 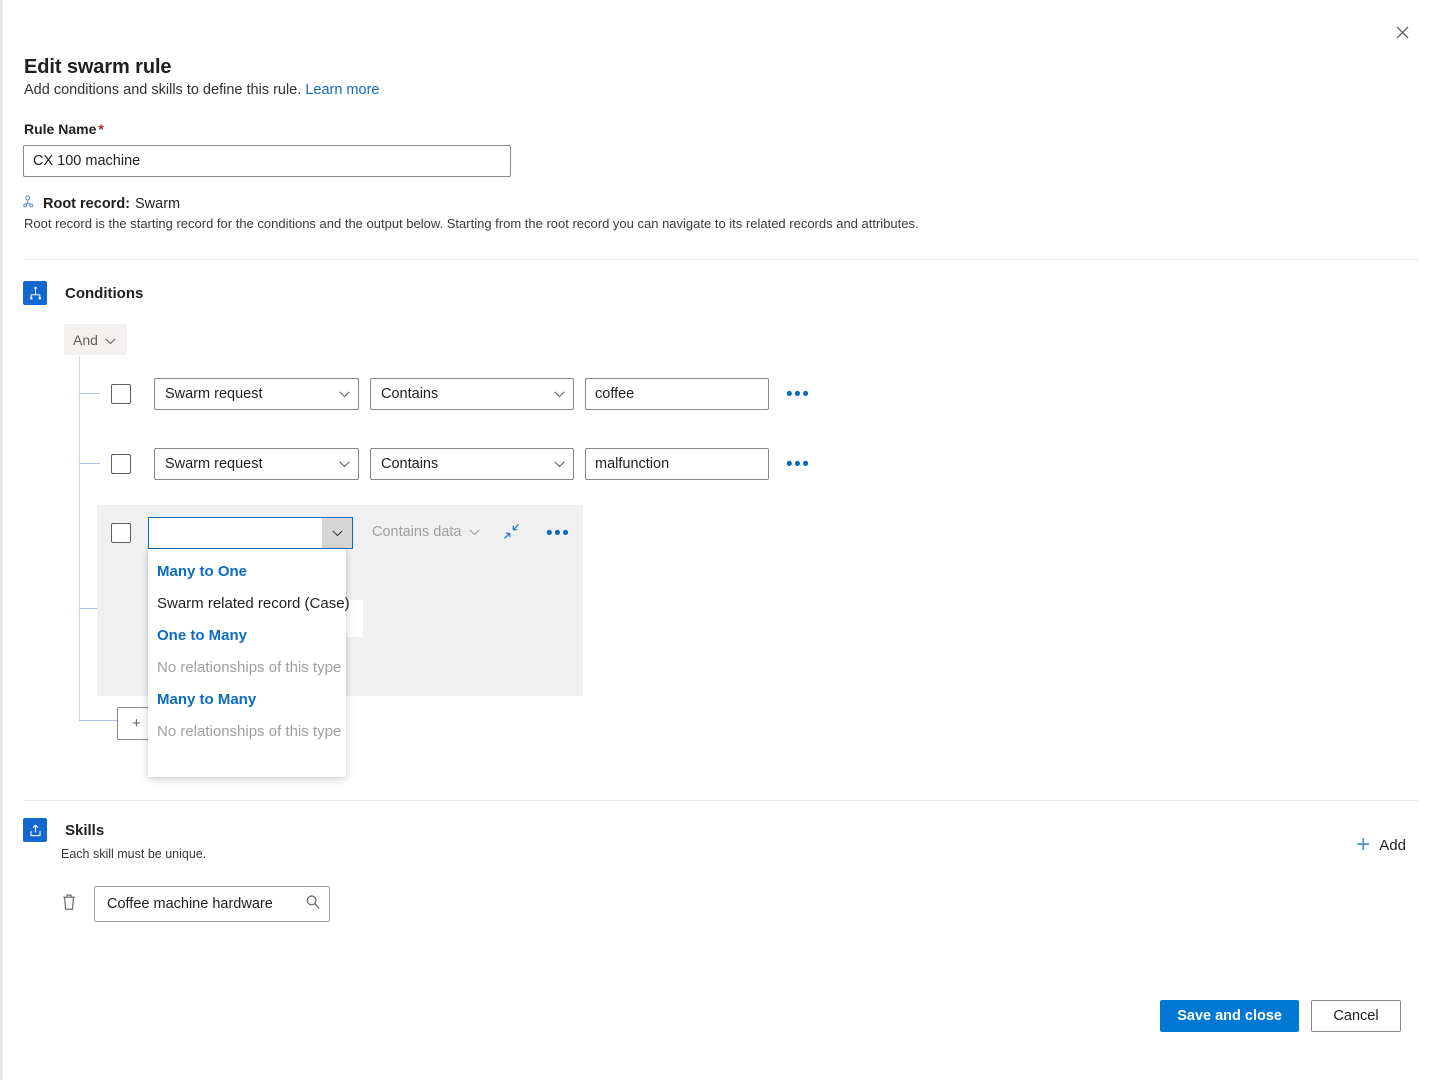 What do you see at coordinates (69, 904) in the screenshot?
I see `delete-skill-icon` at bounding box center [69, 904].